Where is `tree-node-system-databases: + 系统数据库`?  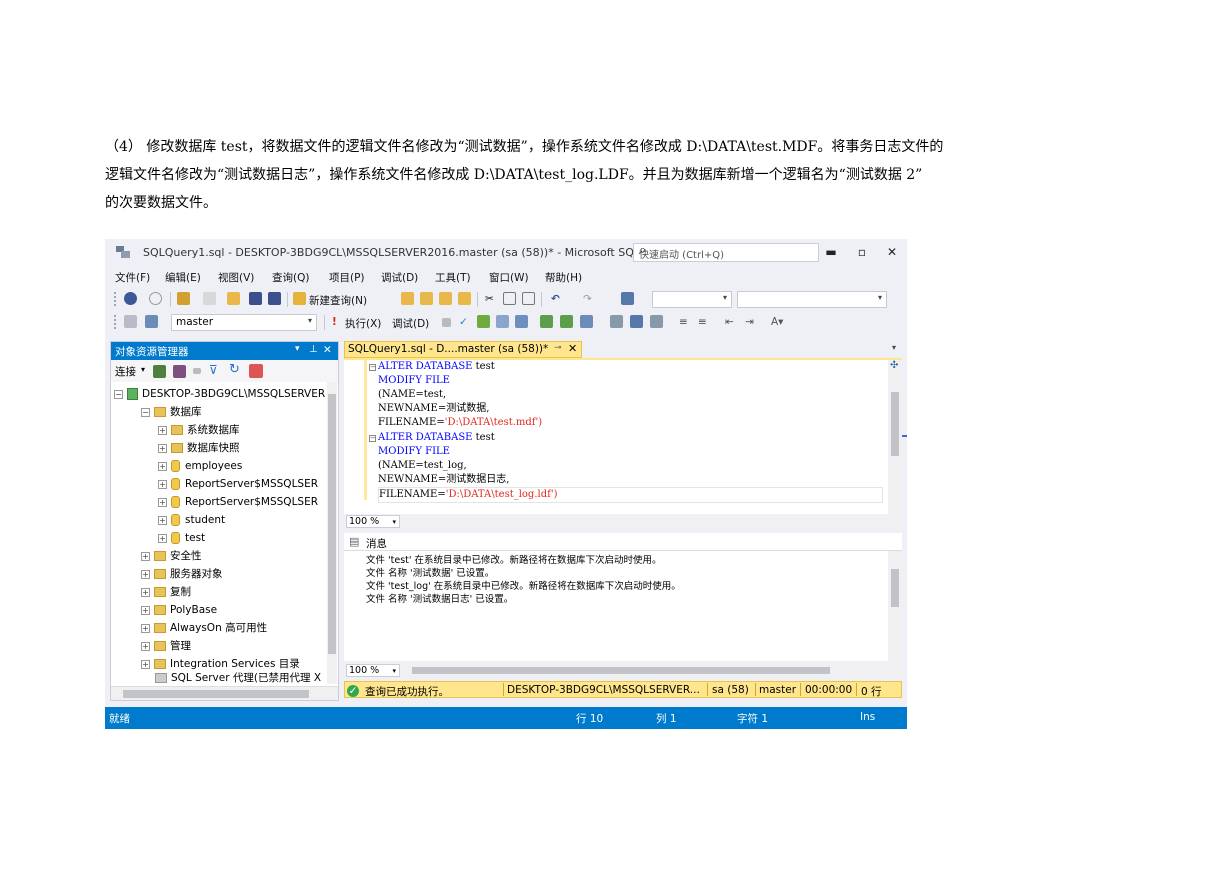
tree-node-system-databases: + 系统数据库 is located at coordinates (199, 430).